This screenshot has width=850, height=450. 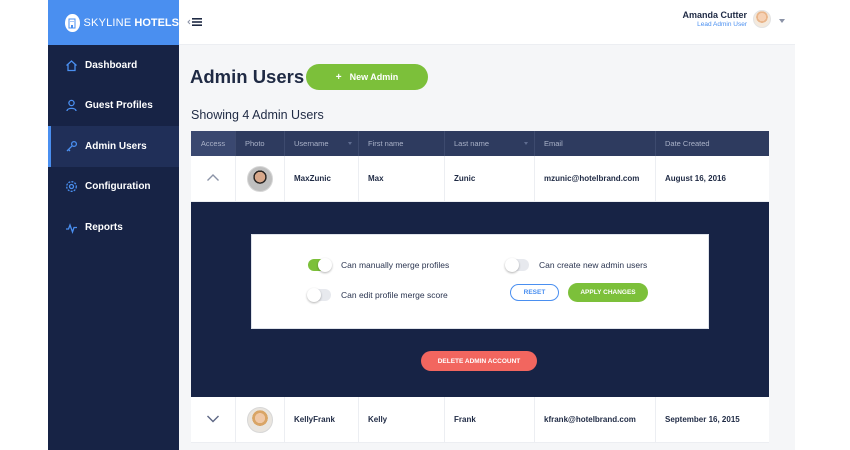 I want to click on sidebar-item-label: Configuration, so click(x=118, y=187).